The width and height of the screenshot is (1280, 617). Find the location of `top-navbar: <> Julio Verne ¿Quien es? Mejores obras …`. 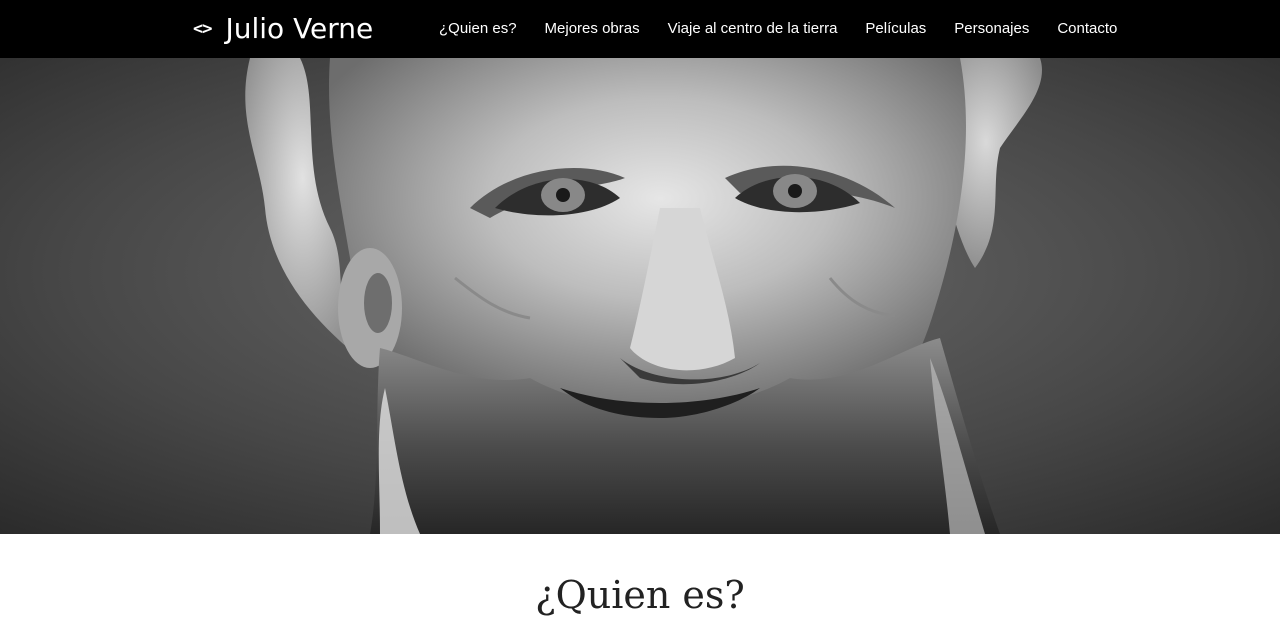

top-navbar: <> Julio Verne ¿Quien es? Mejores obras … is located at coordinates (640, 29).